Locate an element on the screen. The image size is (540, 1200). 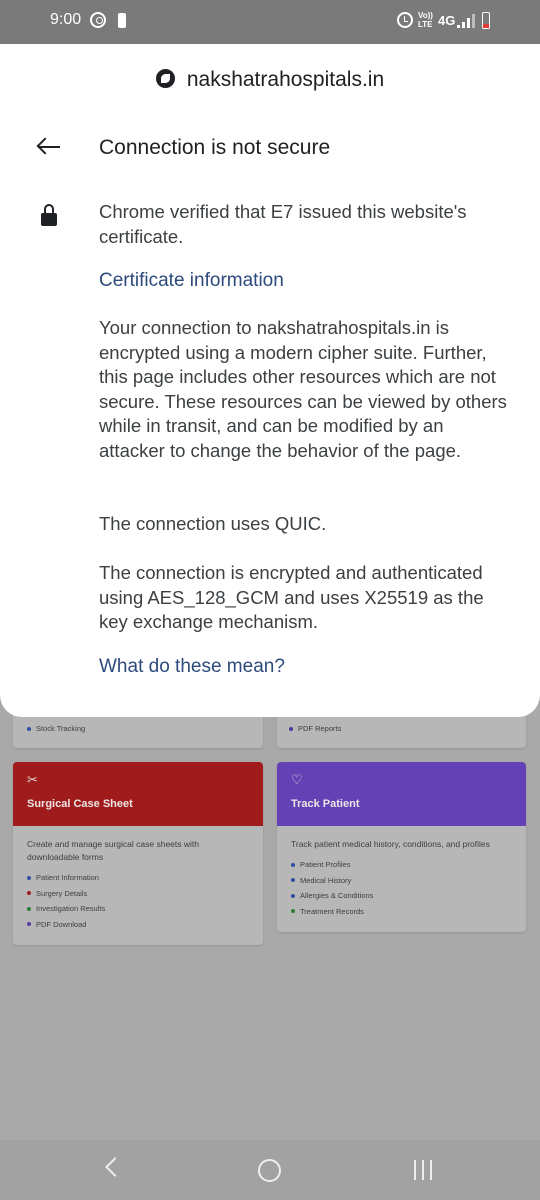
list-item: Medical History is located at coordinates (401, 881).